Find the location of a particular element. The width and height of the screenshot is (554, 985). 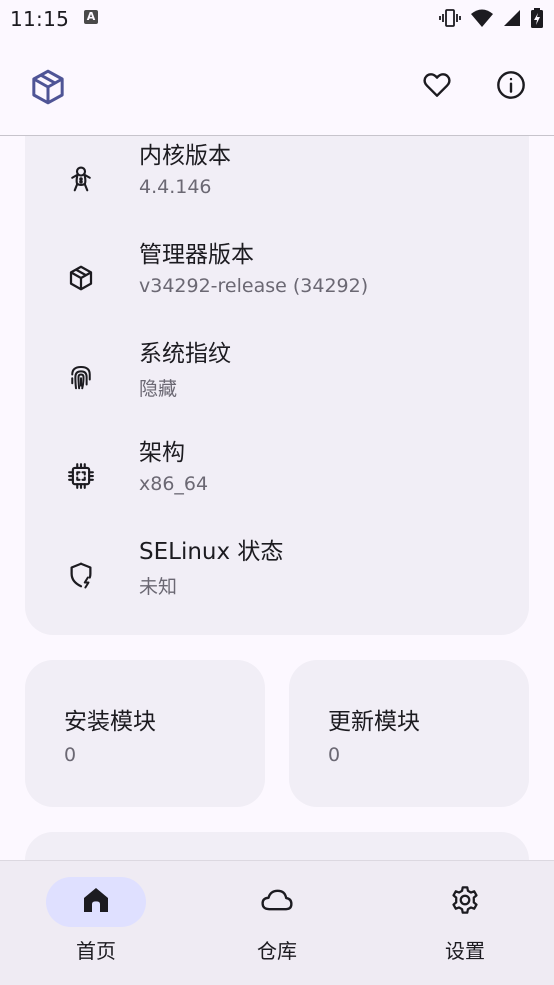

nav-pill-settings is located at coordinates (465, 902).